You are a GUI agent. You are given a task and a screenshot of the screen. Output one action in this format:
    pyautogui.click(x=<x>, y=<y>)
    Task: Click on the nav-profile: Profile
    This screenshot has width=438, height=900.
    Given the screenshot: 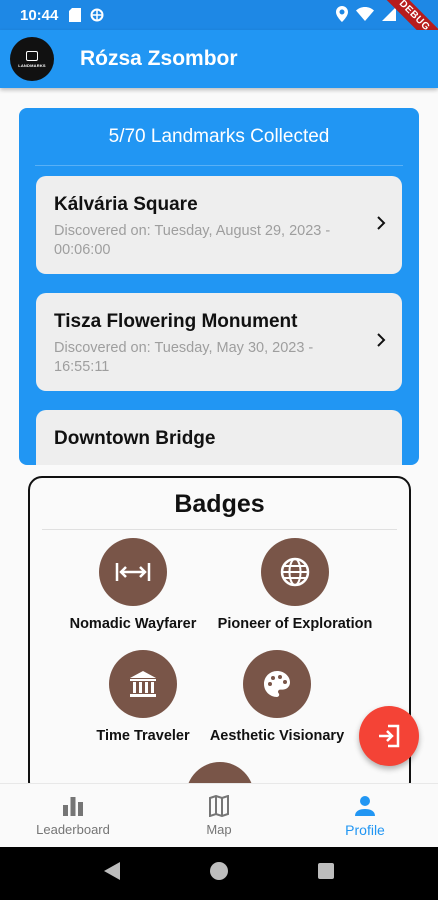 What is the action you would take?
    pyautogui.click(x=365, y=815)
    